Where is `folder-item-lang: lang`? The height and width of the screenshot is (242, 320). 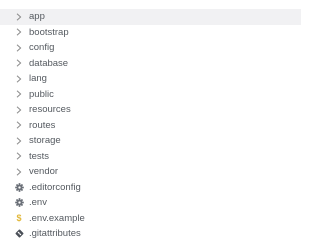 folder-item-lang: lang is located at coordinates (150, 79).